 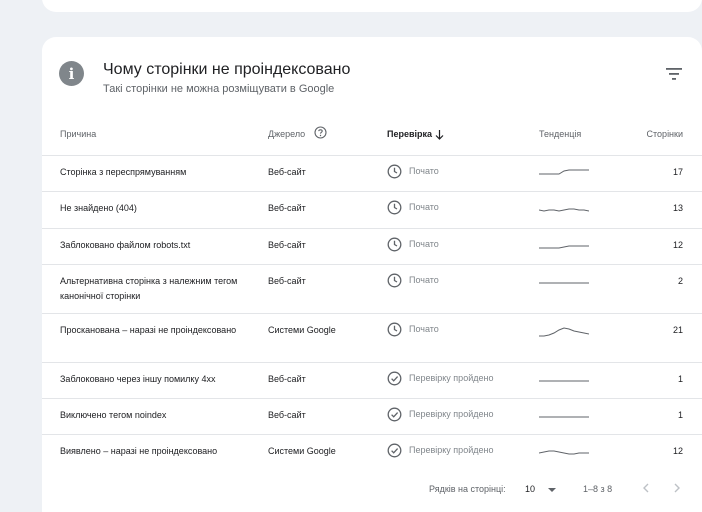 I want to click on rows-per-page-select: 10, so click(x=545, y=489).